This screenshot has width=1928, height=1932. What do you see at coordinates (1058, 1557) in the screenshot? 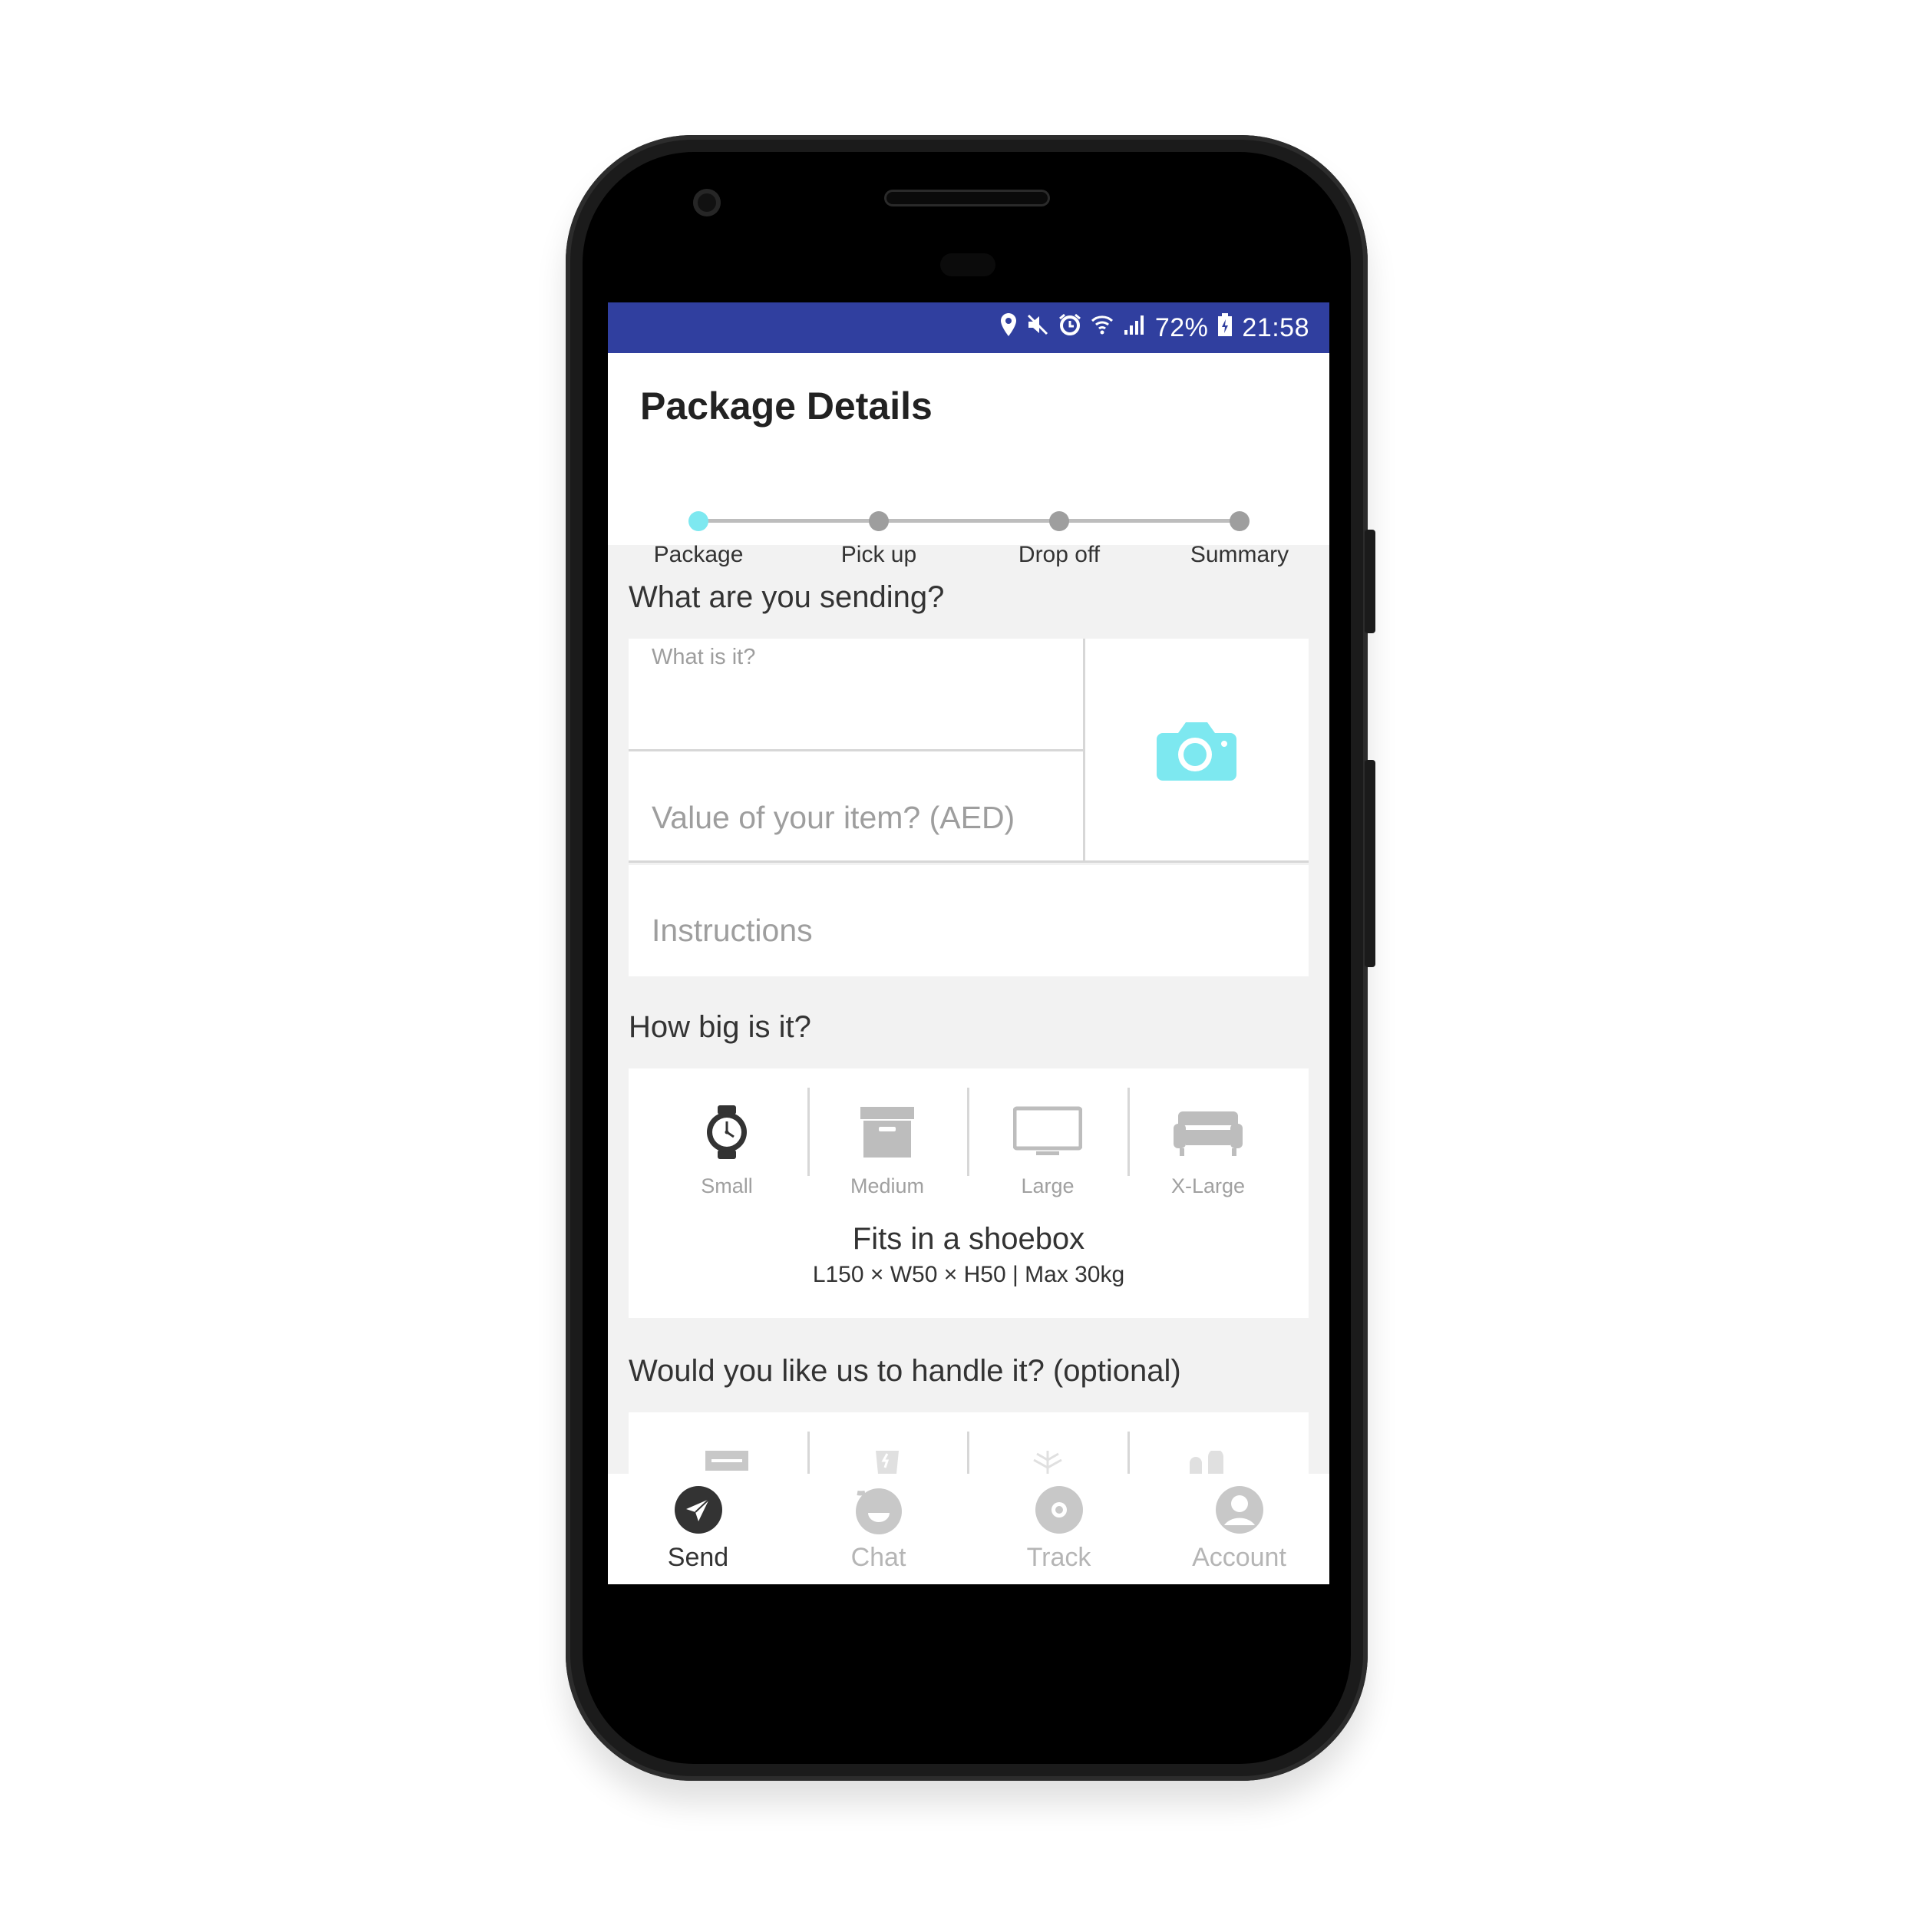
I see `nav-label-track: Track` at bounding box center [1058, 1557].